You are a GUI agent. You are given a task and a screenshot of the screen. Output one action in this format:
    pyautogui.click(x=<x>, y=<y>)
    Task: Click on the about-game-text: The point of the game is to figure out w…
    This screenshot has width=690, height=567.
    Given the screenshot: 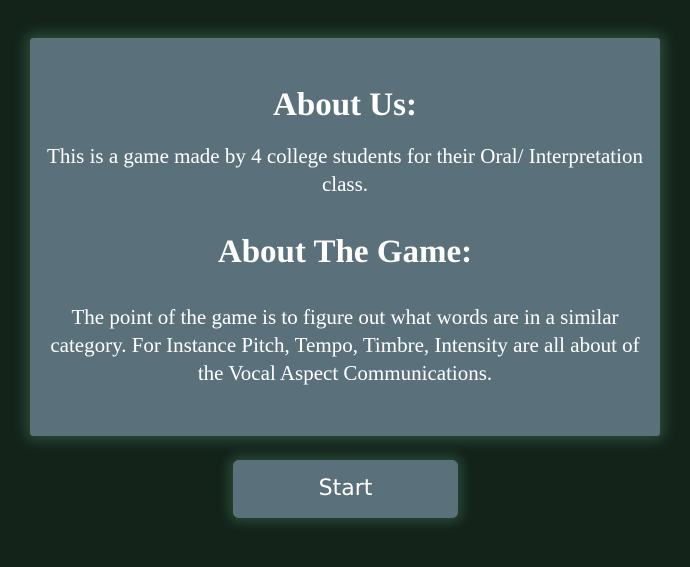 What is the action you would take?
    pyautogui.click(x=345, y=345)
    